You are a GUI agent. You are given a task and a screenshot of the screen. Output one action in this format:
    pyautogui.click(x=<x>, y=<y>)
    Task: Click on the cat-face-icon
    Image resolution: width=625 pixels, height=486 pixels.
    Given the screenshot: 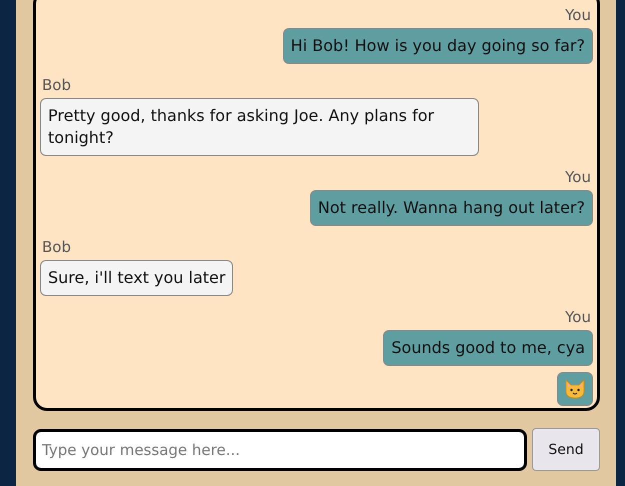 What is the action you would take?
    pyautogui.click(x=575, y=389)
    